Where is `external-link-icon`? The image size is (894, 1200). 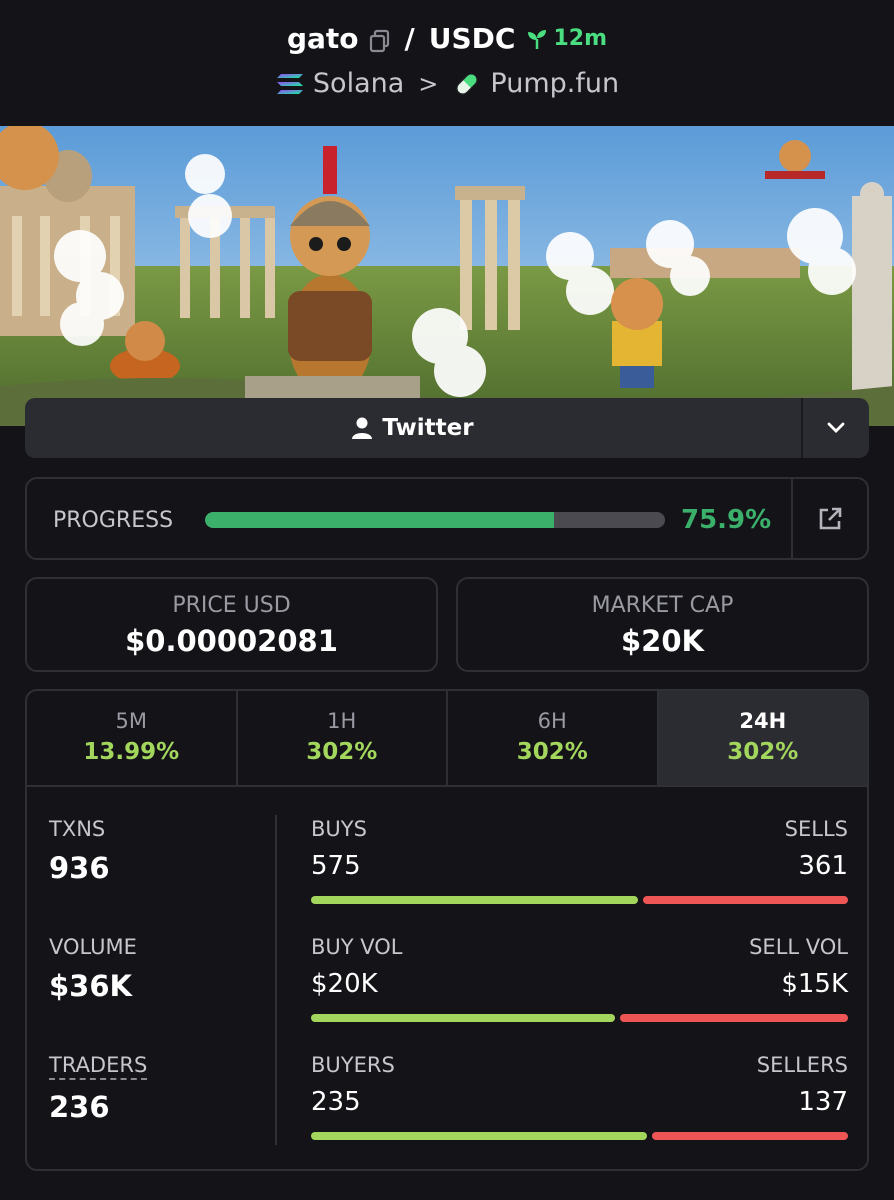 external-link-icon is located at coordinates (830, 518).